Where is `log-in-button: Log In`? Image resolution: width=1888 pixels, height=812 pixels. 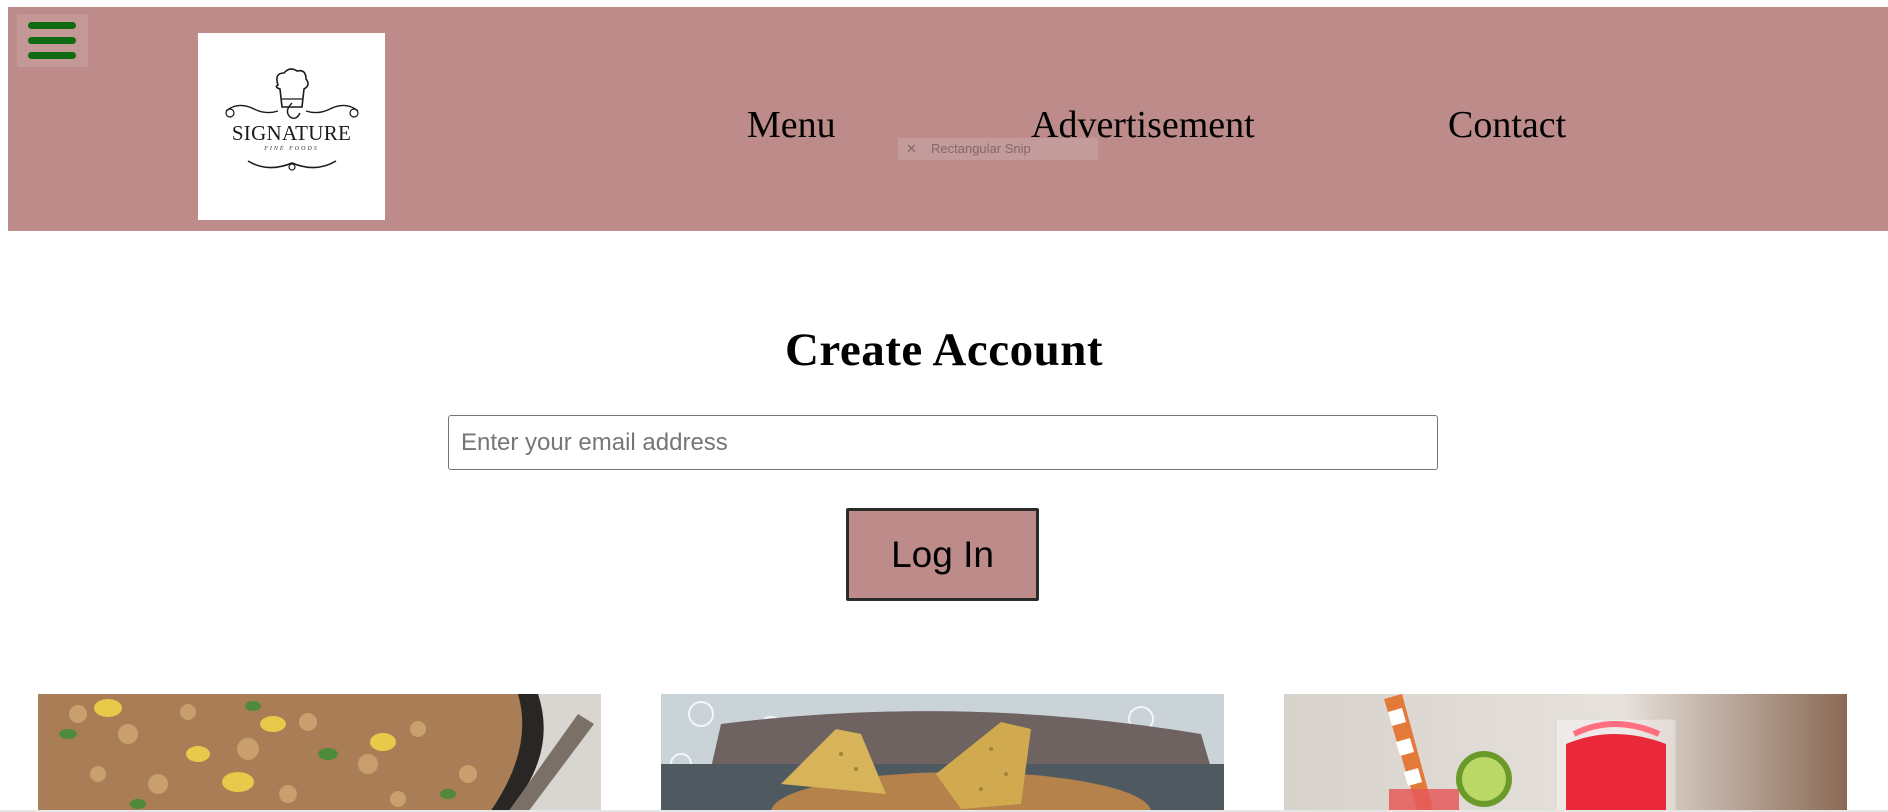
log-in-button: Log In is located at coordinates (942, 554).